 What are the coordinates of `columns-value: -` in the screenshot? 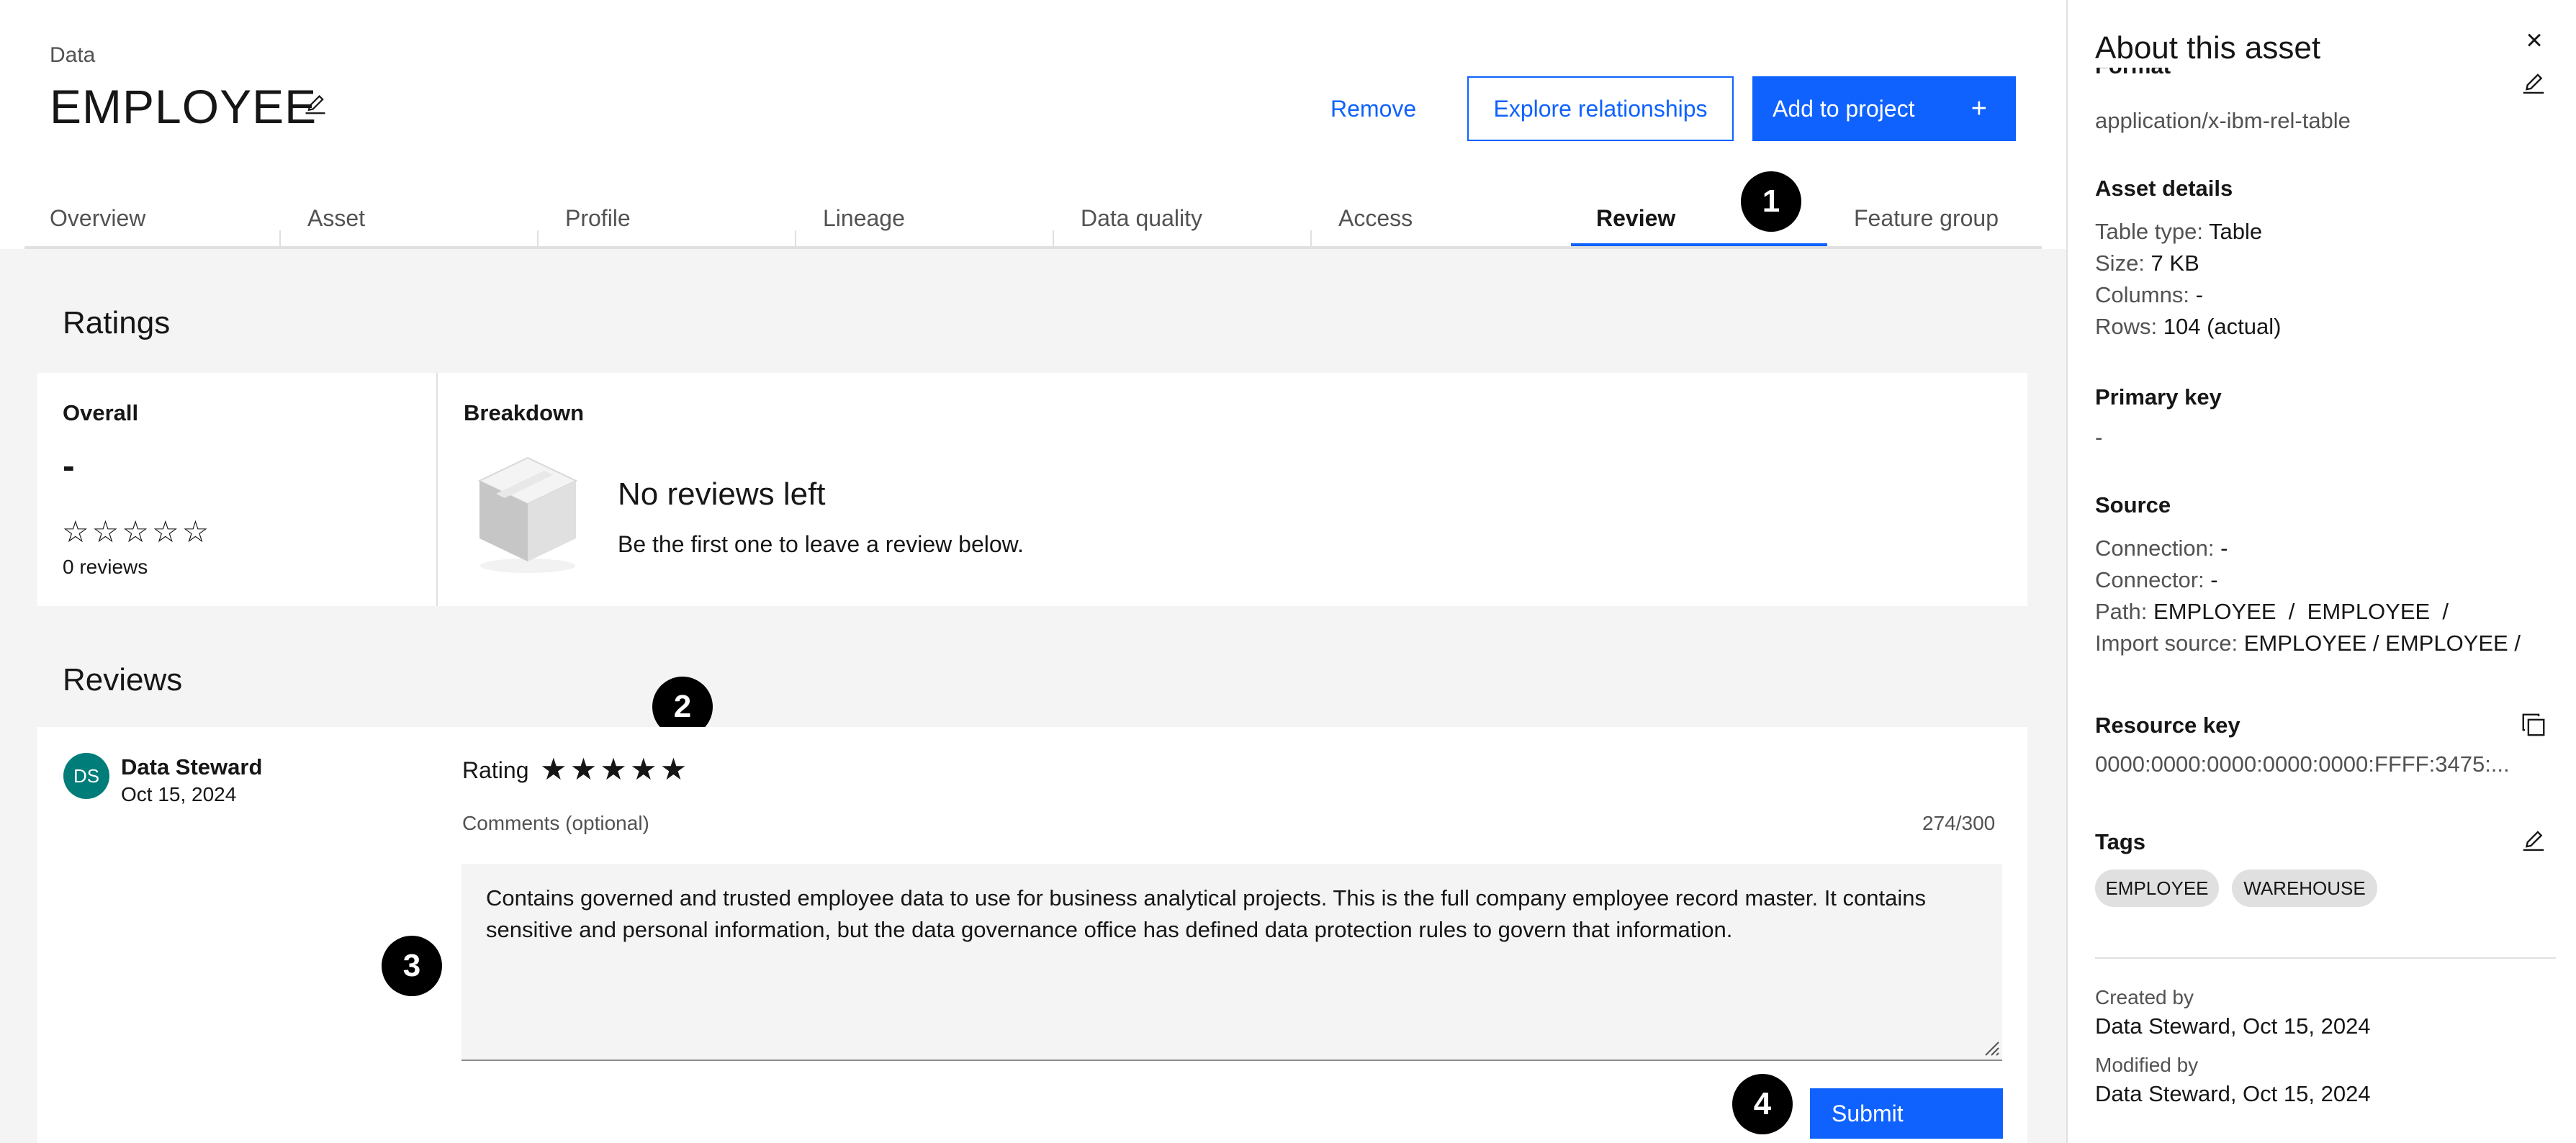 It's located at (2199, 295).